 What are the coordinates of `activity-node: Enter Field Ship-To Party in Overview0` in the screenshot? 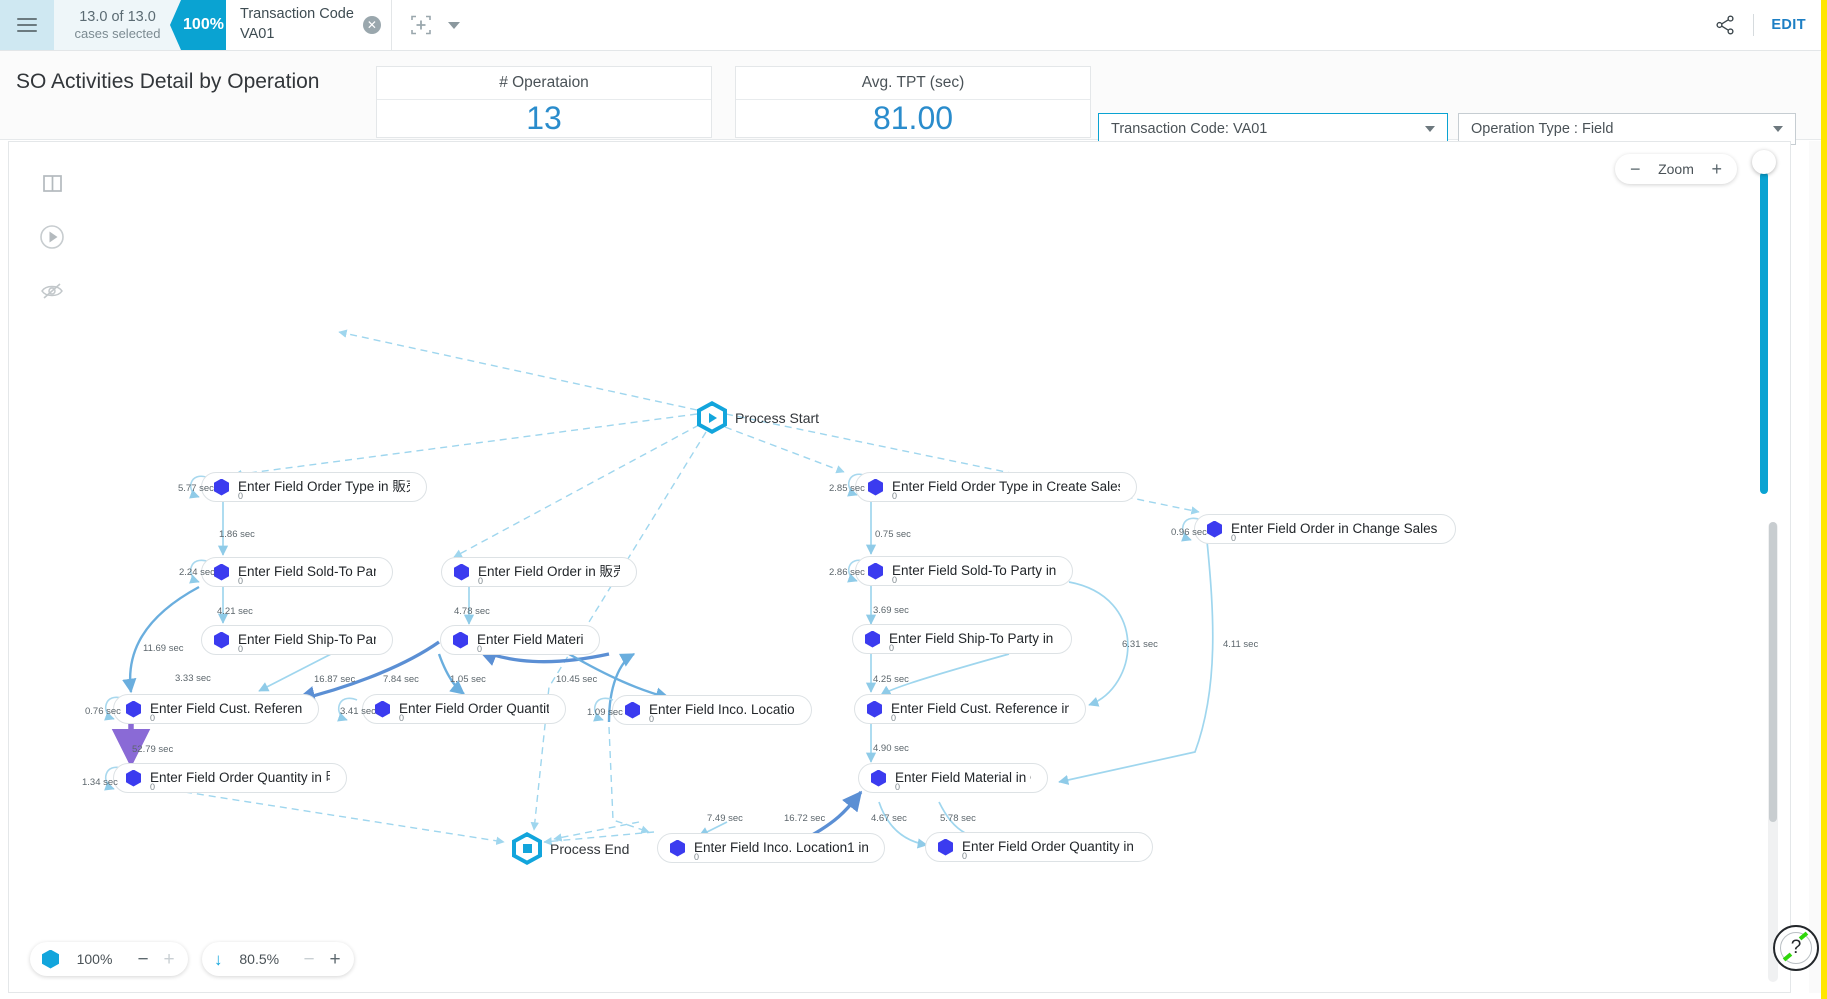 It's located at (962, 639).